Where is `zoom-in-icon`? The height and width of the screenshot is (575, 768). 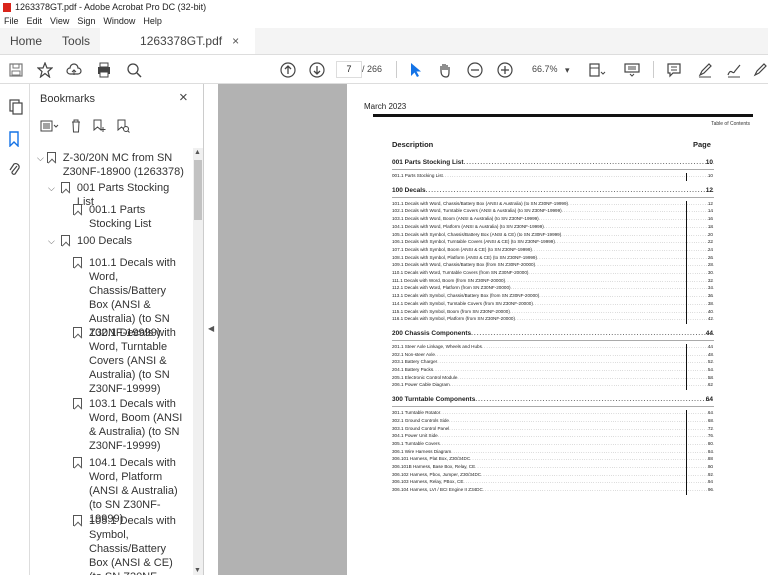
zoom-in-icon is located at coordinates (505, 69).